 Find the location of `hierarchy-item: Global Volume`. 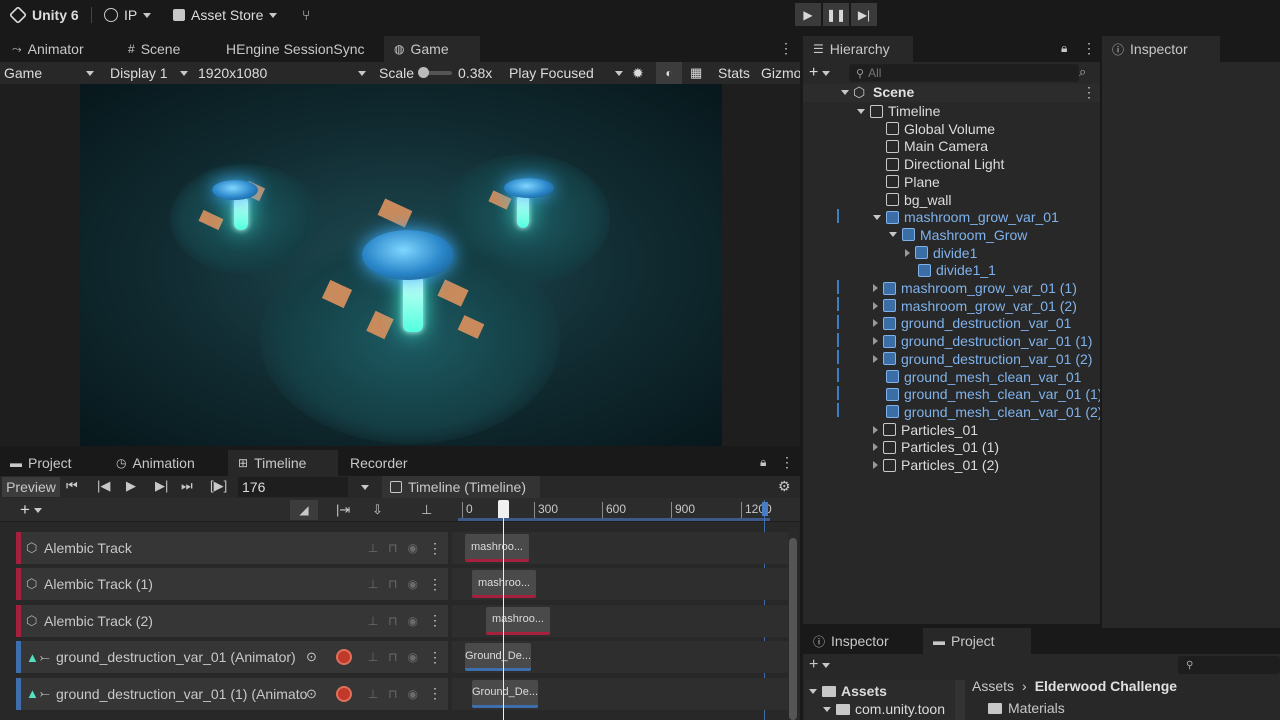

hierarchy-item: Global Volume is located at coordinates (934, 129).